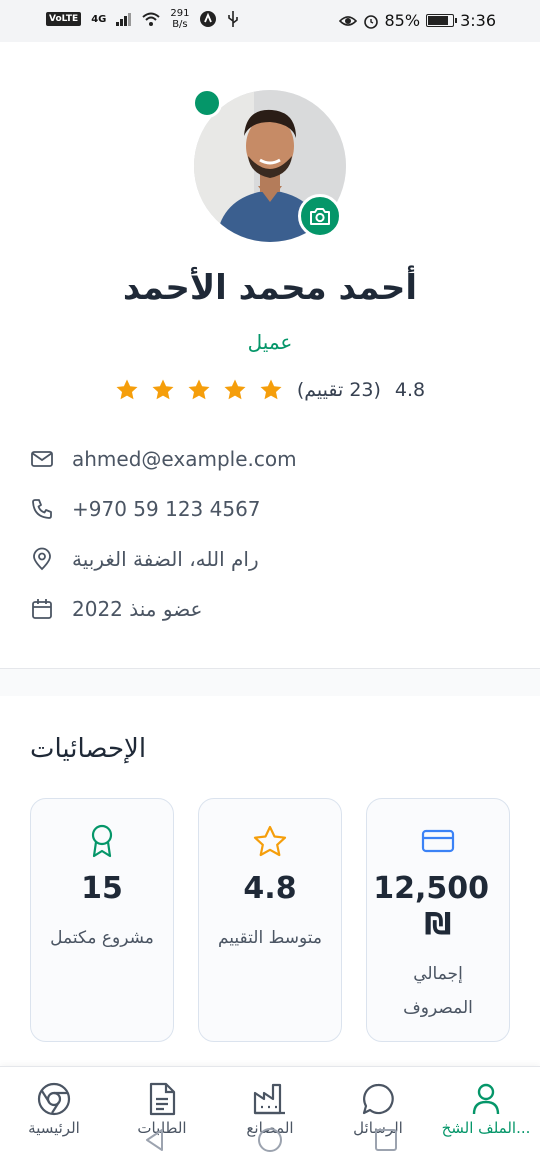  What do you see at coordinates (42, 509) in the screenshot?
I see `phone-icon` at bounding box center [42, 509].